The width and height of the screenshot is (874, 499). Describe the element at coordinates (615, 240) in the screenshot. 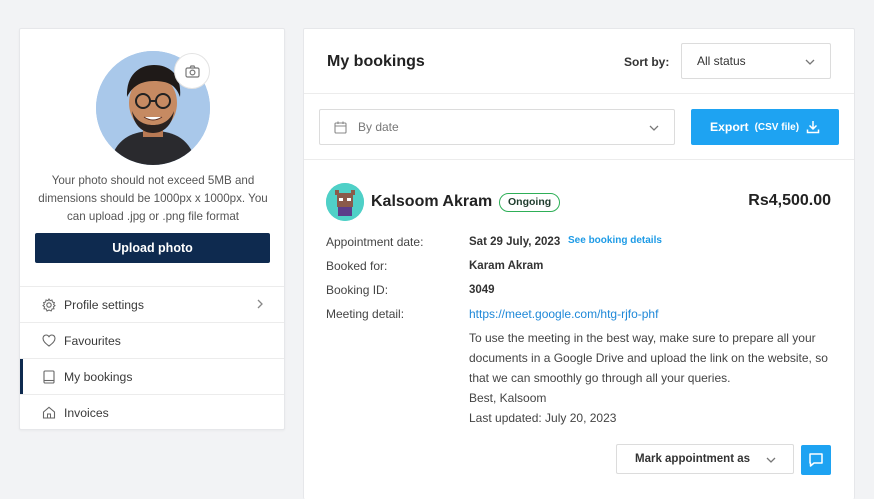

I see `see-booking-details-link: See booking details` at that location.